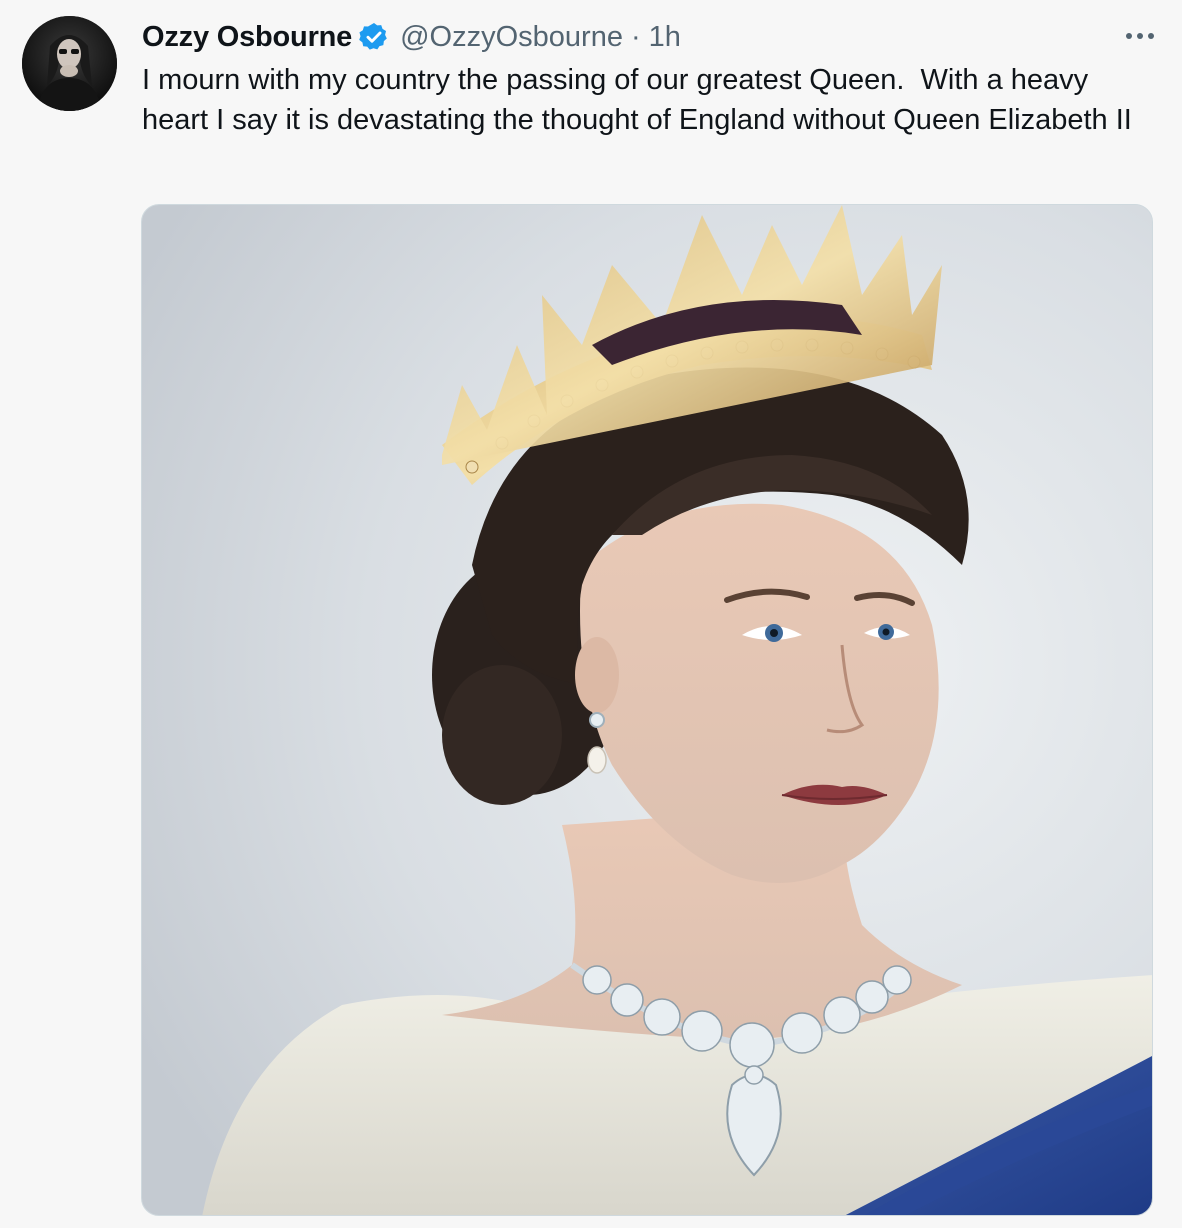 This screenshot has height=1228, width=1182. What do you see at coordinates (247, 37) in the screenshot?
I see `display-name: Ozzy Osbourne` at bounding box center [247, 37].